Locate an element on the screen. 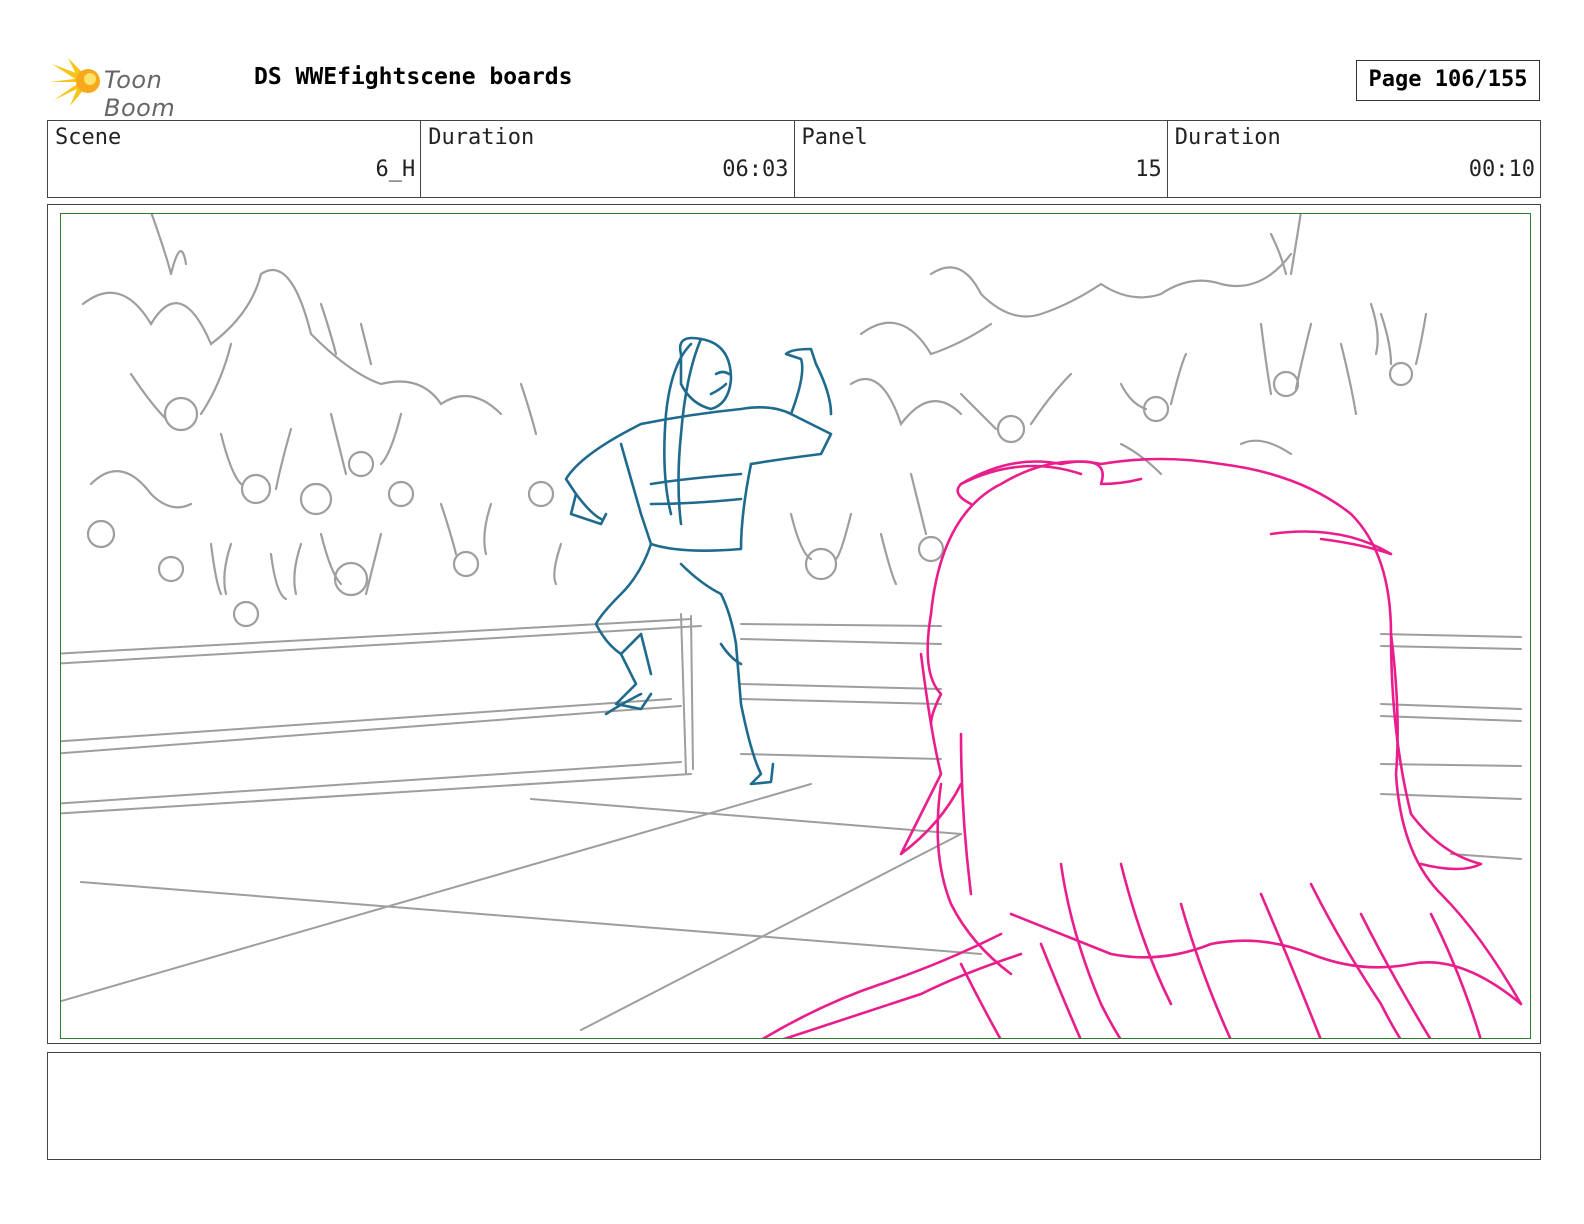 This screenshot has height=1224, width=1584. toon-boom-logo: Toon Boom is located at coordinates (145, 89).